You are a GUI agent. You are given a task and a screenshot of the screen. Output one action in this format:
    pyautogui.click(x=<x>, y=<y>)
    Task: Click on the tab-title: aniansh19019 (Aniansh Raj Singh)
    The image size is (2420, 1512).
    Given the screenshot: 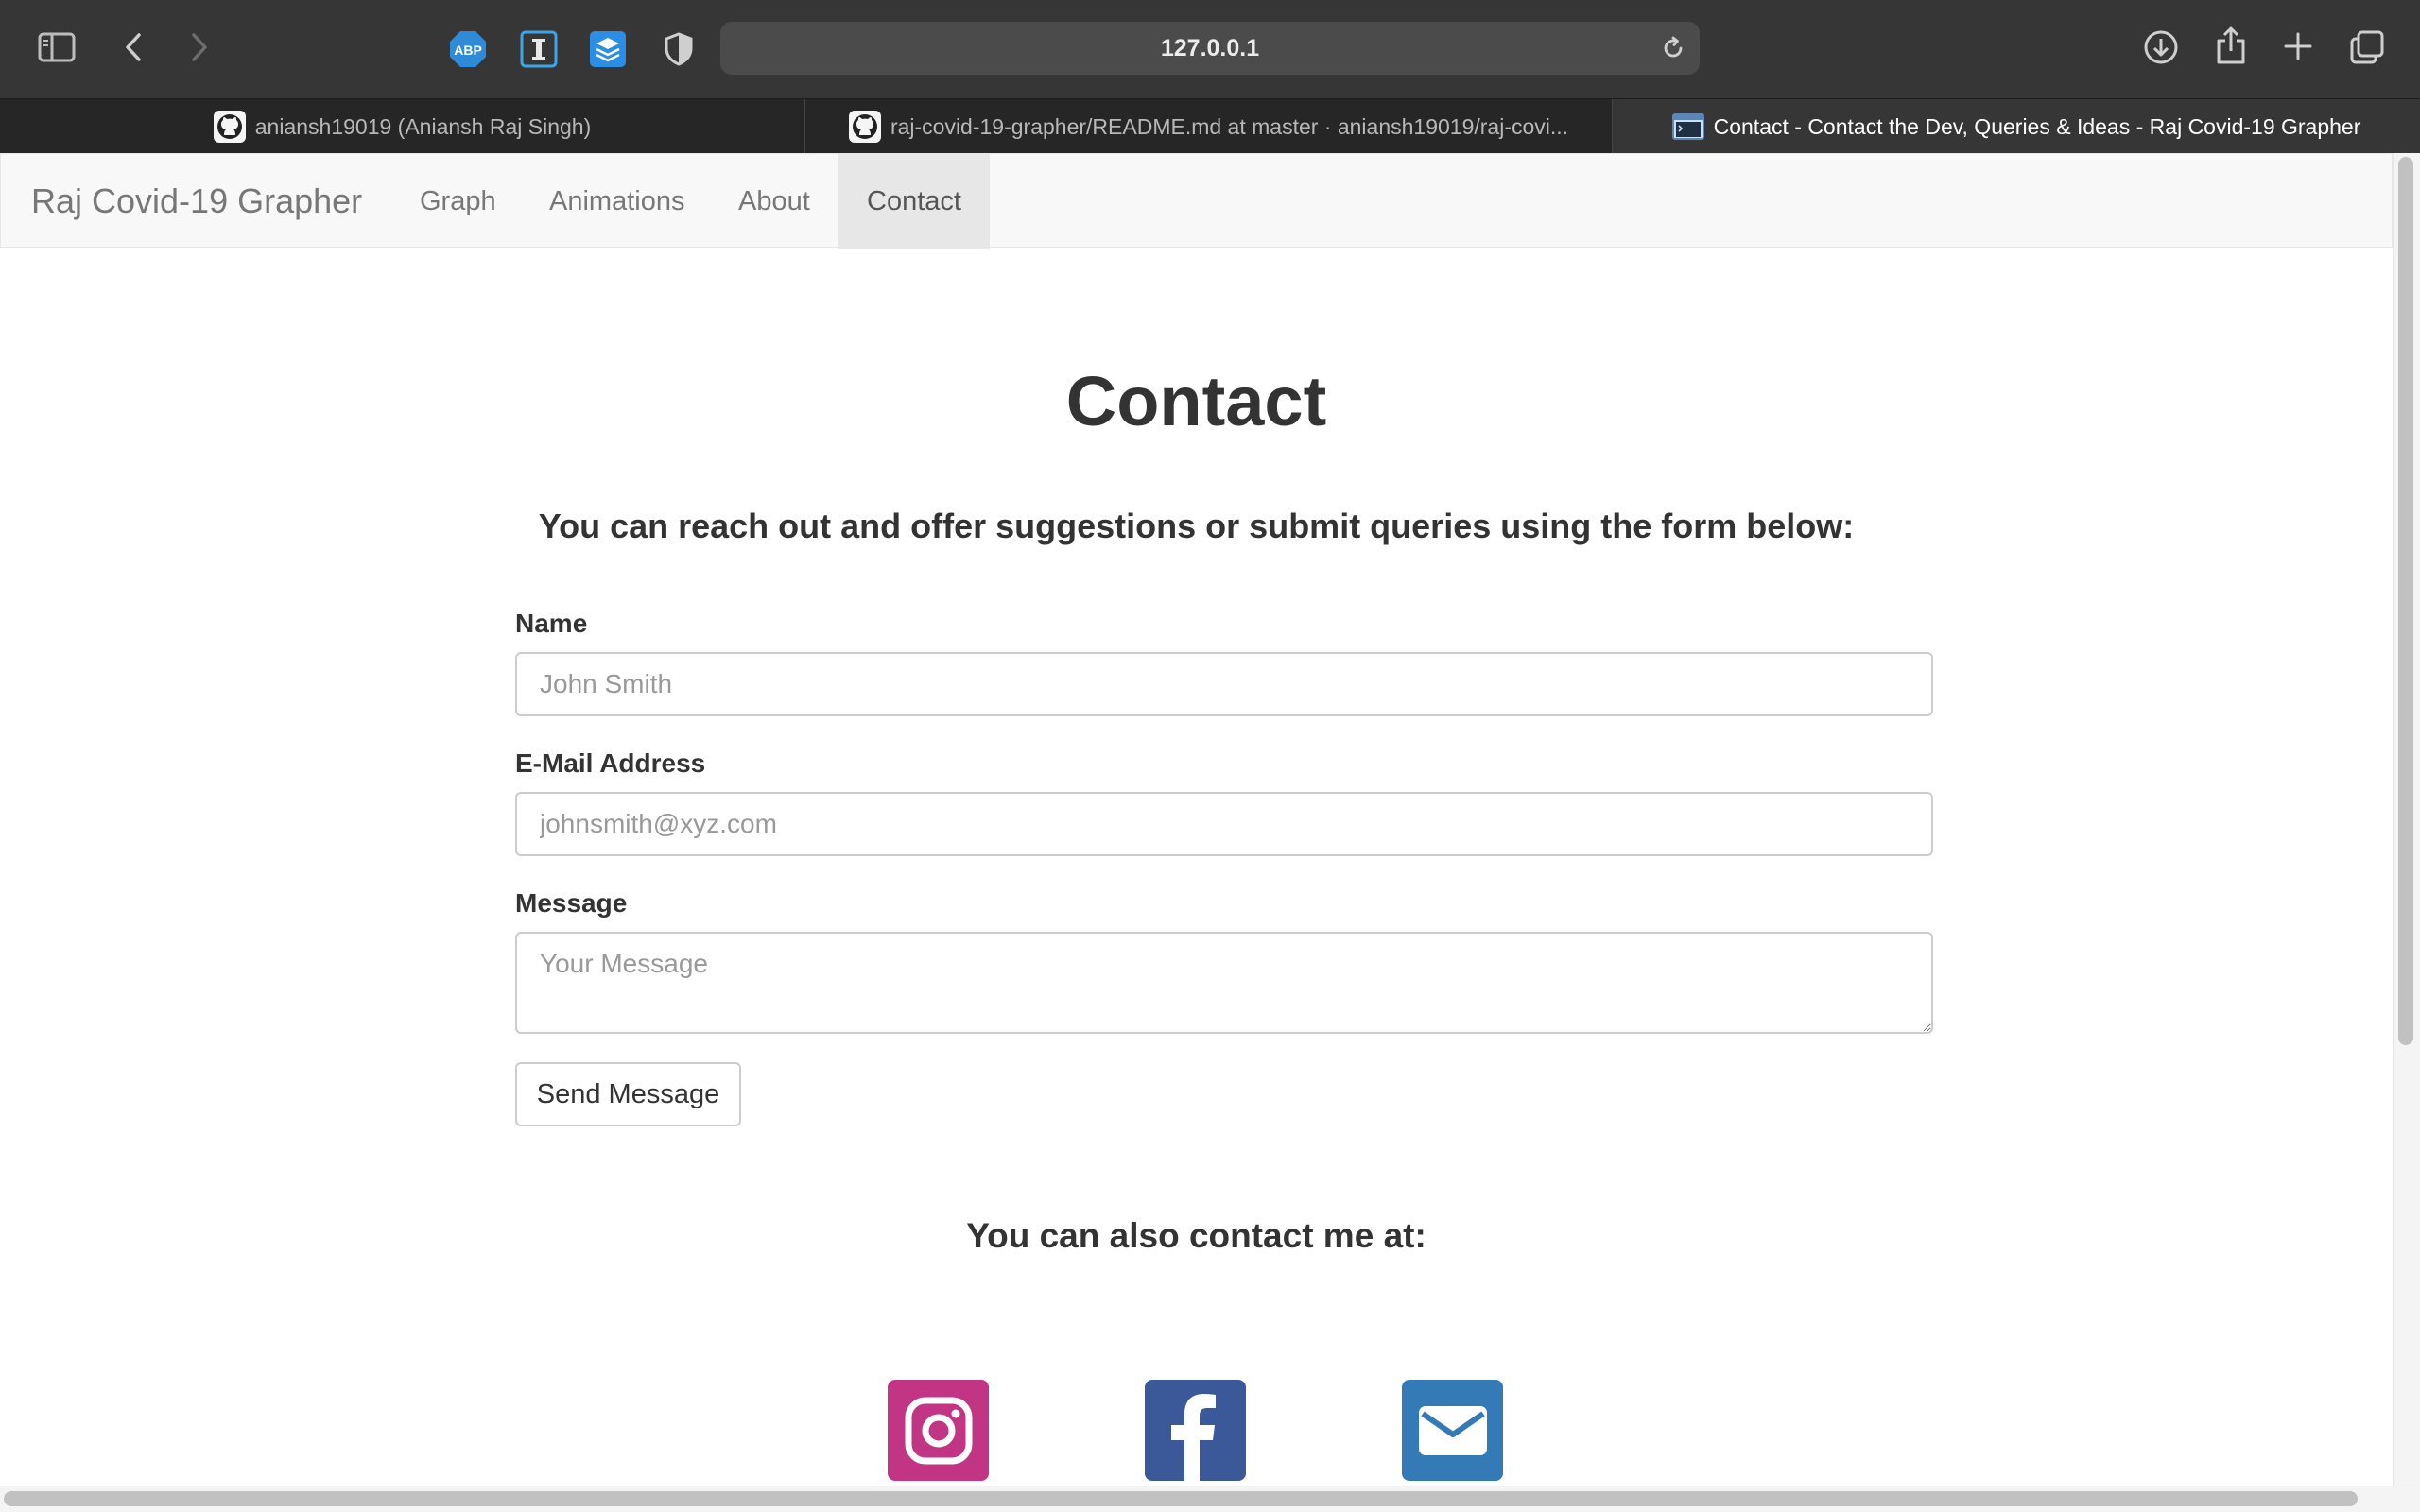 What is the action you would take?
    pyautogui.click(x=423, y=126)
    